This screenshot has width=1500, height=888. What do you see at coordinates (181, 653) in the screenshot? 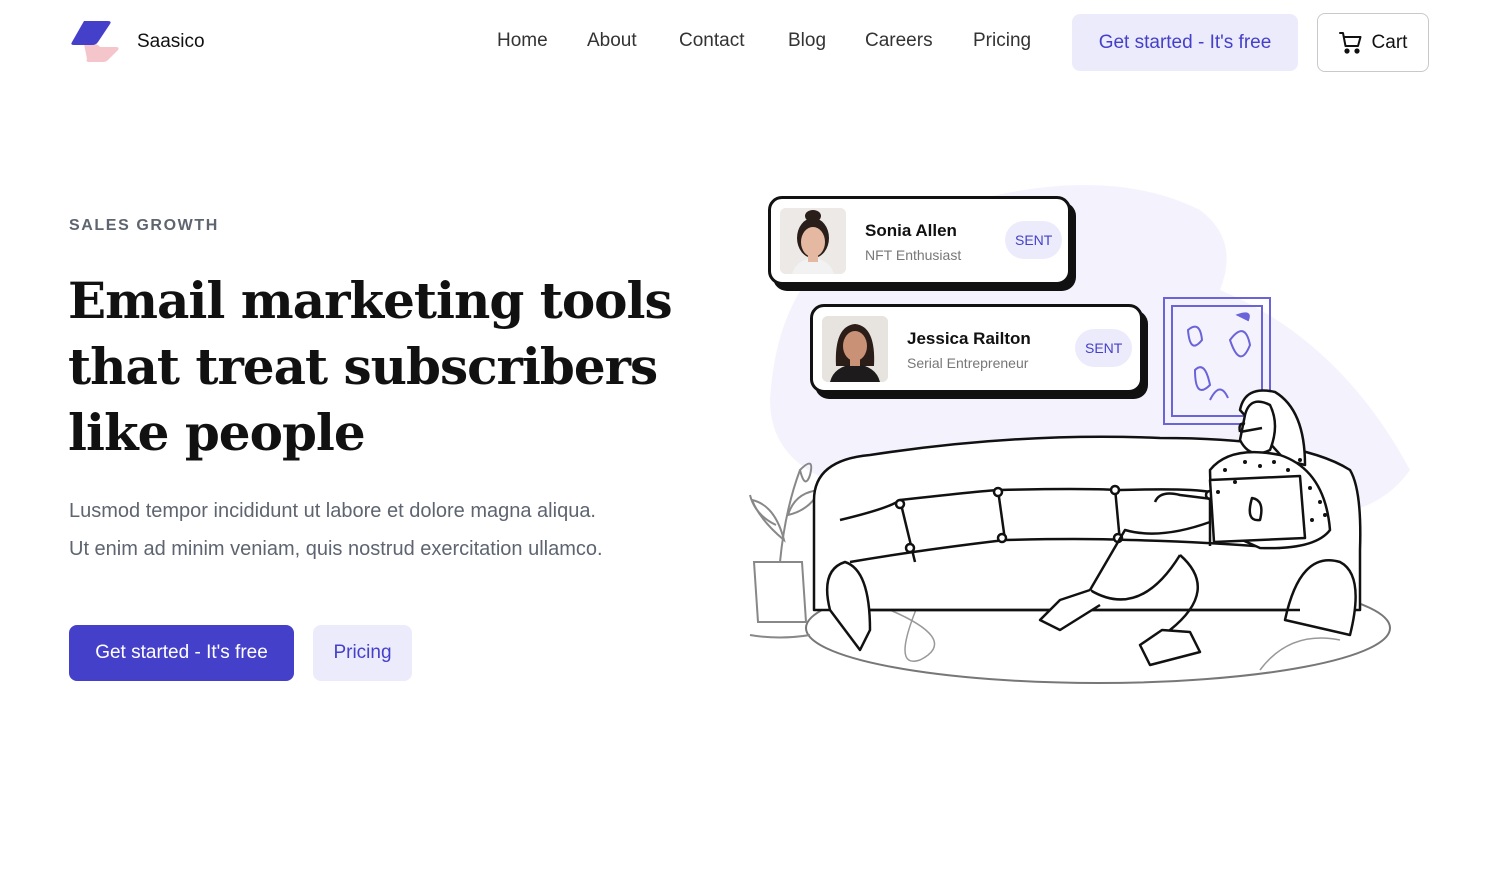
I see `get-started-button: Get started - It's free` at bounding box center [181, 653].